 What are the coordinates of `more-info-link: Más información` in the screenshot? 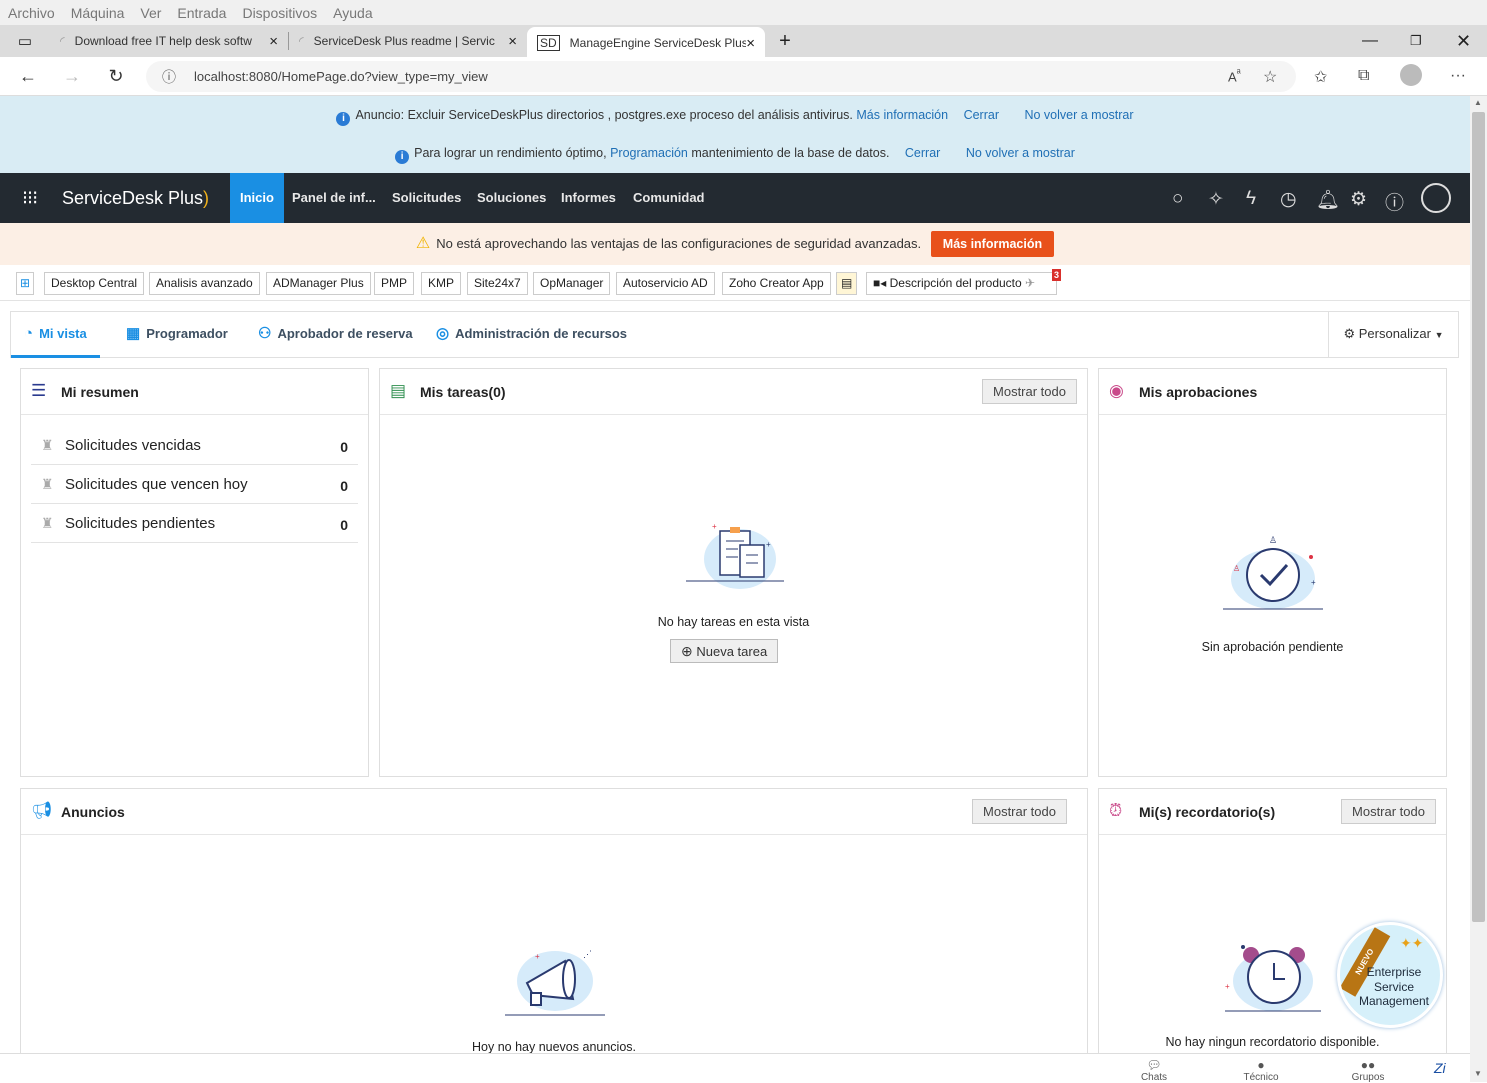 It's located at (902, 115).